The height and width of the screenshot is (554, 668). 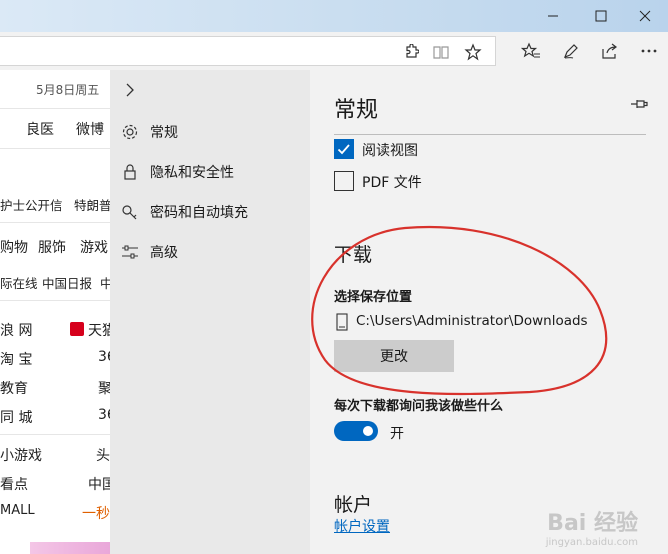 I want to click on news-link: 护士公开信, so click(x=31, y=204).